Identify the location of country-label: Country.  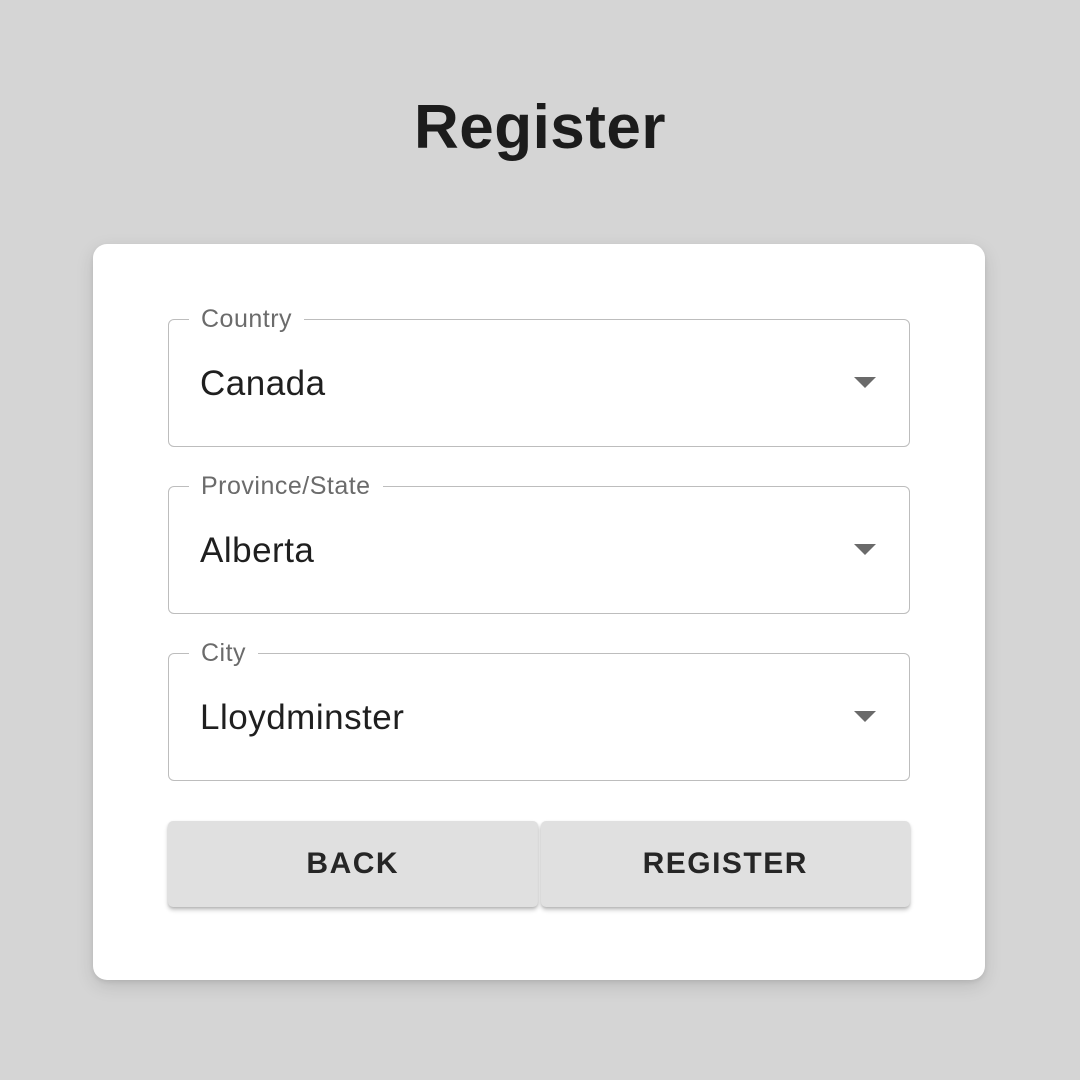
(247, 319).